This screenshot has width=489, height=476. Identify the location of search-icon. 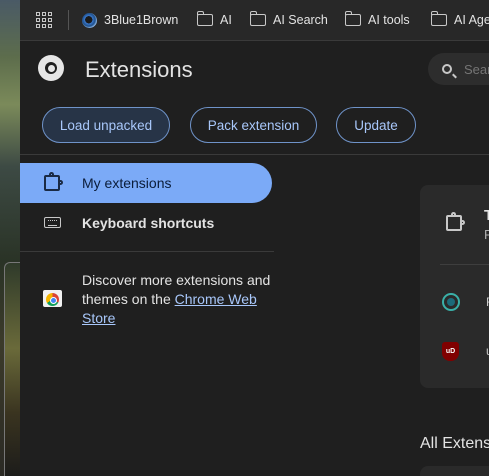
(447, 69).